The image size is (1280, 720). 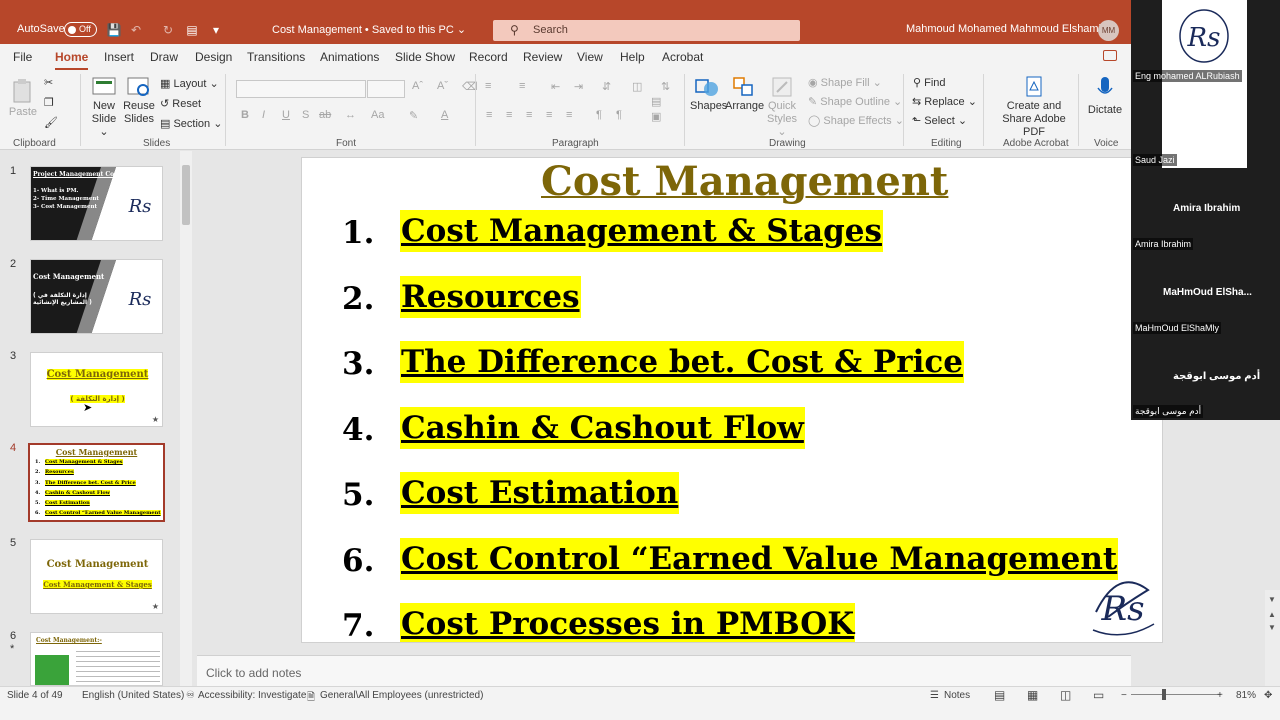 What do you see at coordinates (325, 115) in the screenshot?
I see `strikethrough-button: ab` at bounding box center [325, 115].